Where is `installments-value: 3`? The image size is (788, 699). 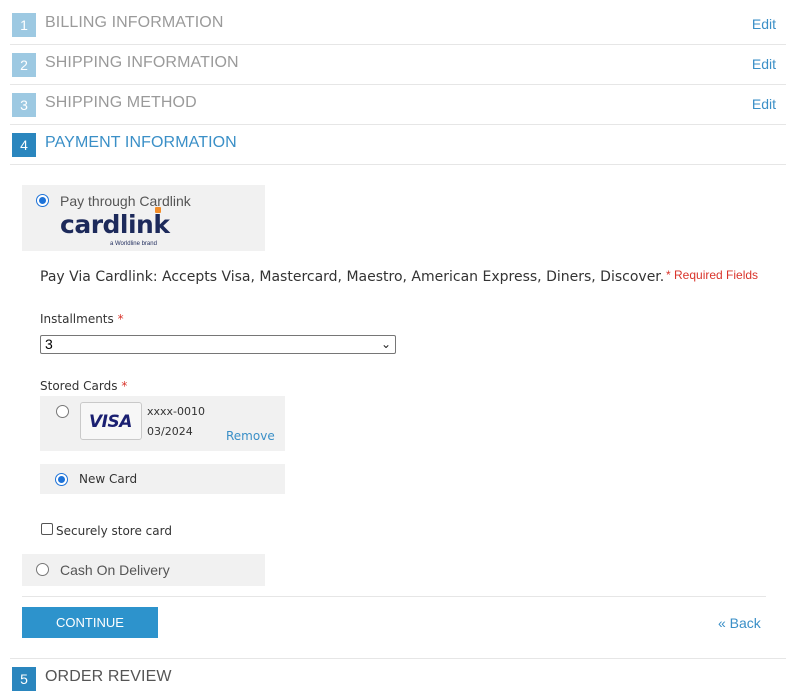 installments-value: 3 is located at coordinates (49, 344).